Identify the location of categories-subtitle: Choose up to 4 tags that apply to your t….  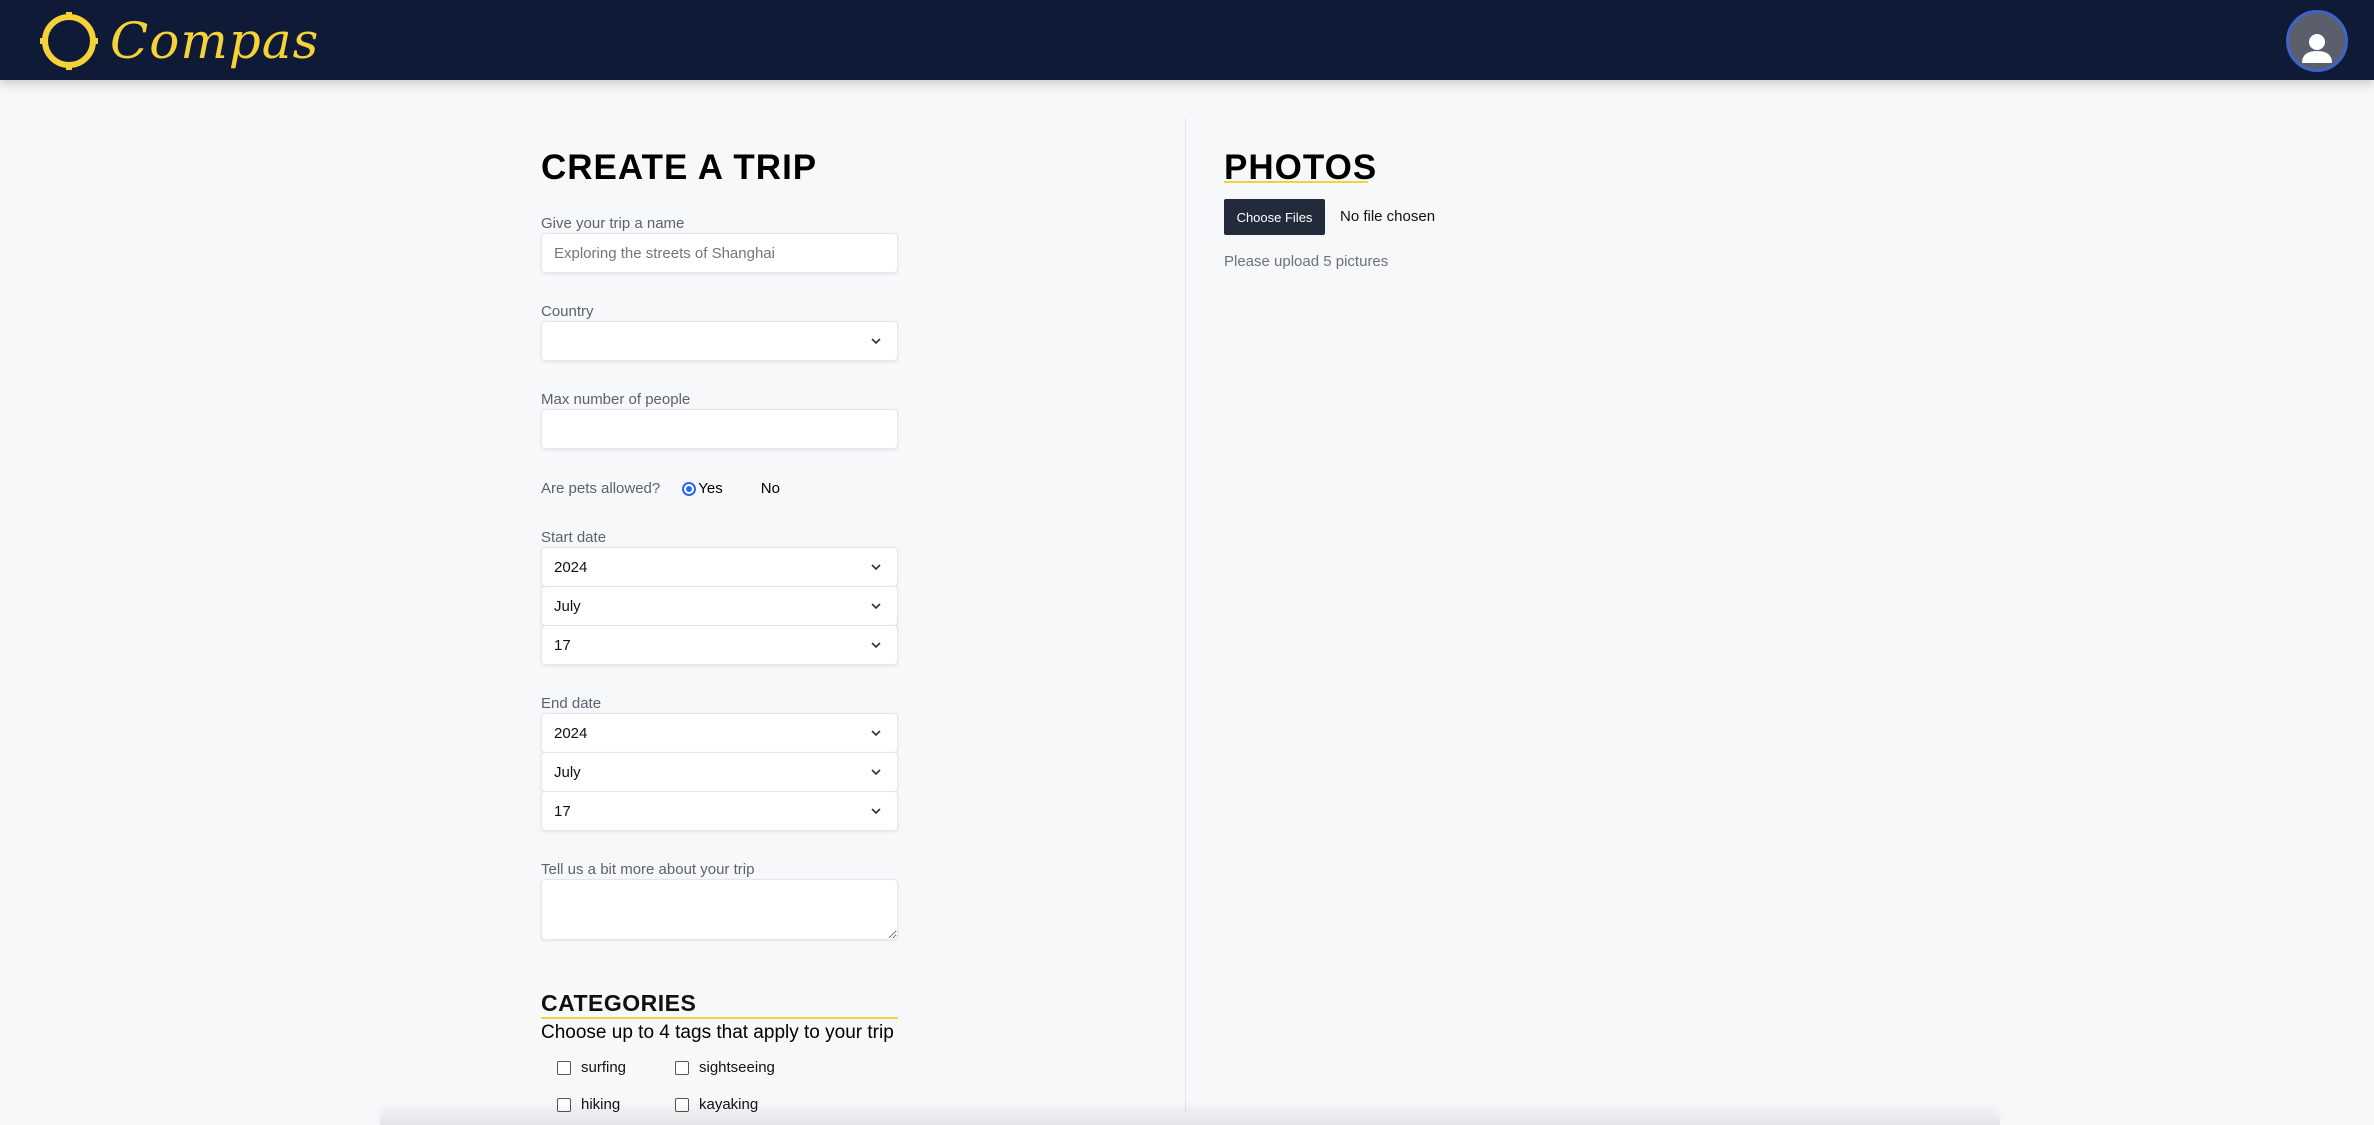
(717, 1032).